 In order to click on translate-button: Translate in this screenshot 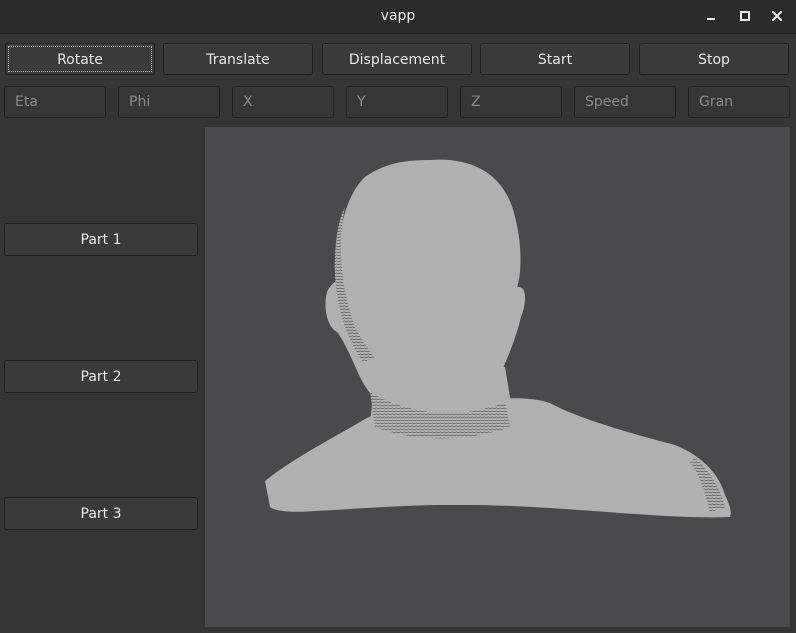, I will do `click(238, 59)`.